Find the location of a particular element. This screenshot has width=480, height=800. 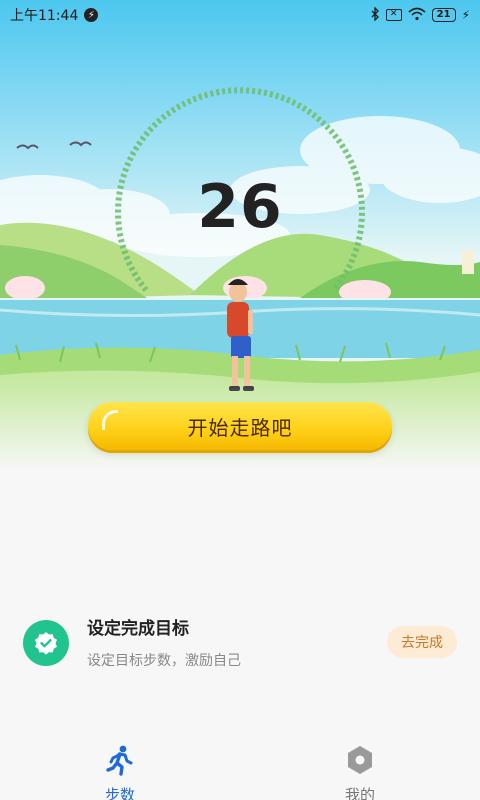

nav-tab-steps: 步数 is located at coordinates (120, 769).